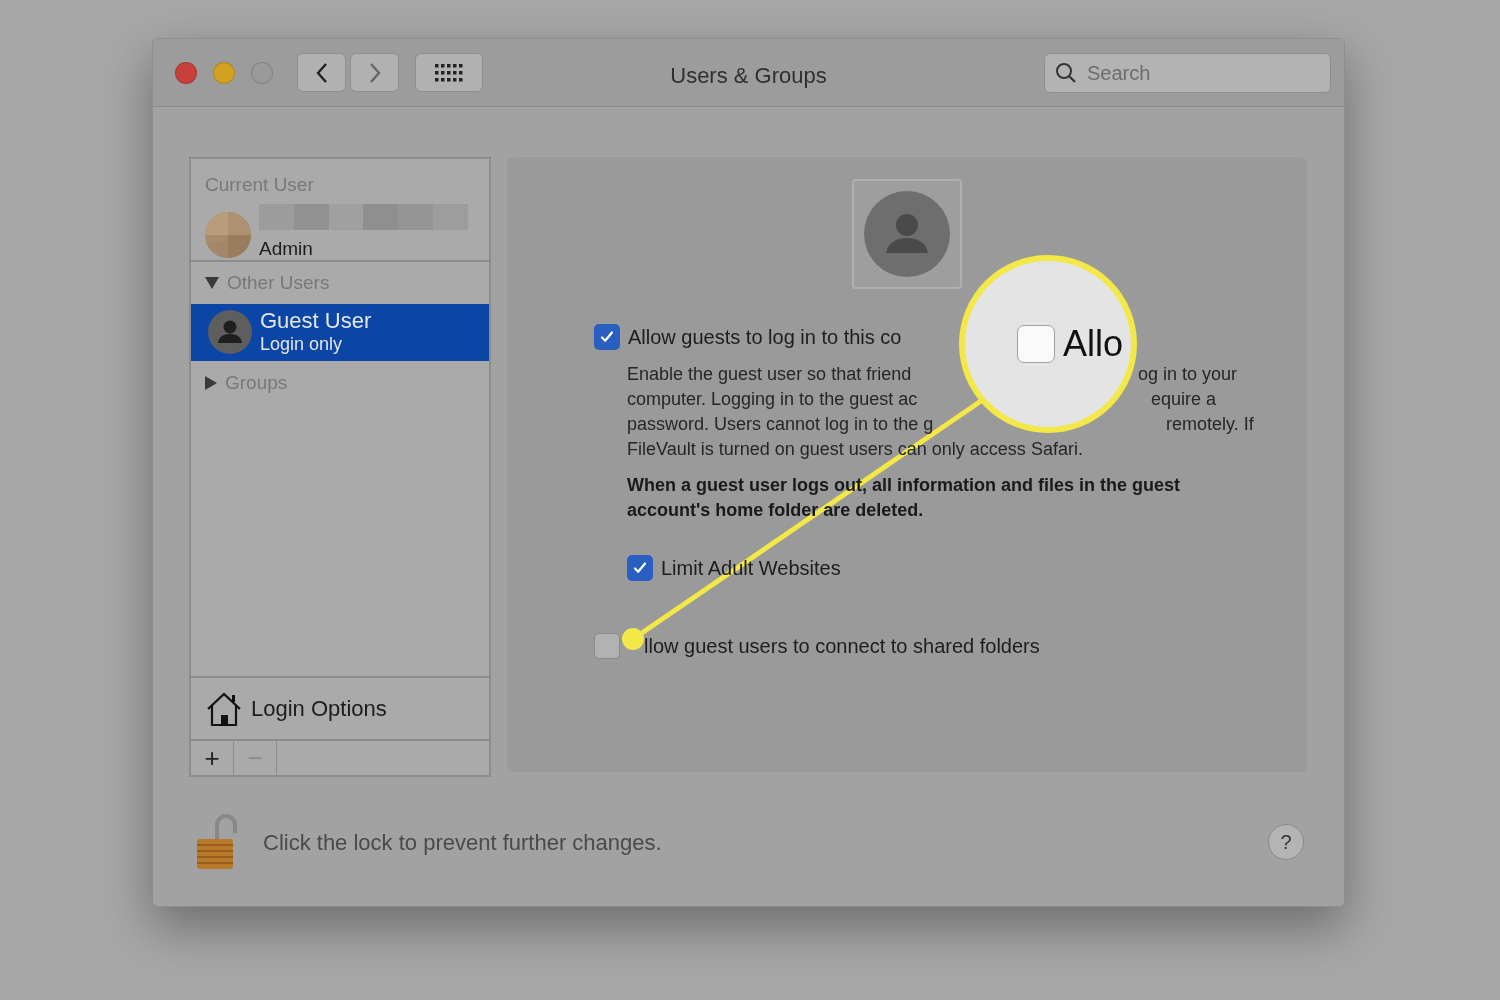  Describe the element at coordinates (374, 72) in the screenshot. I see `chevron-right-icon` at that location.